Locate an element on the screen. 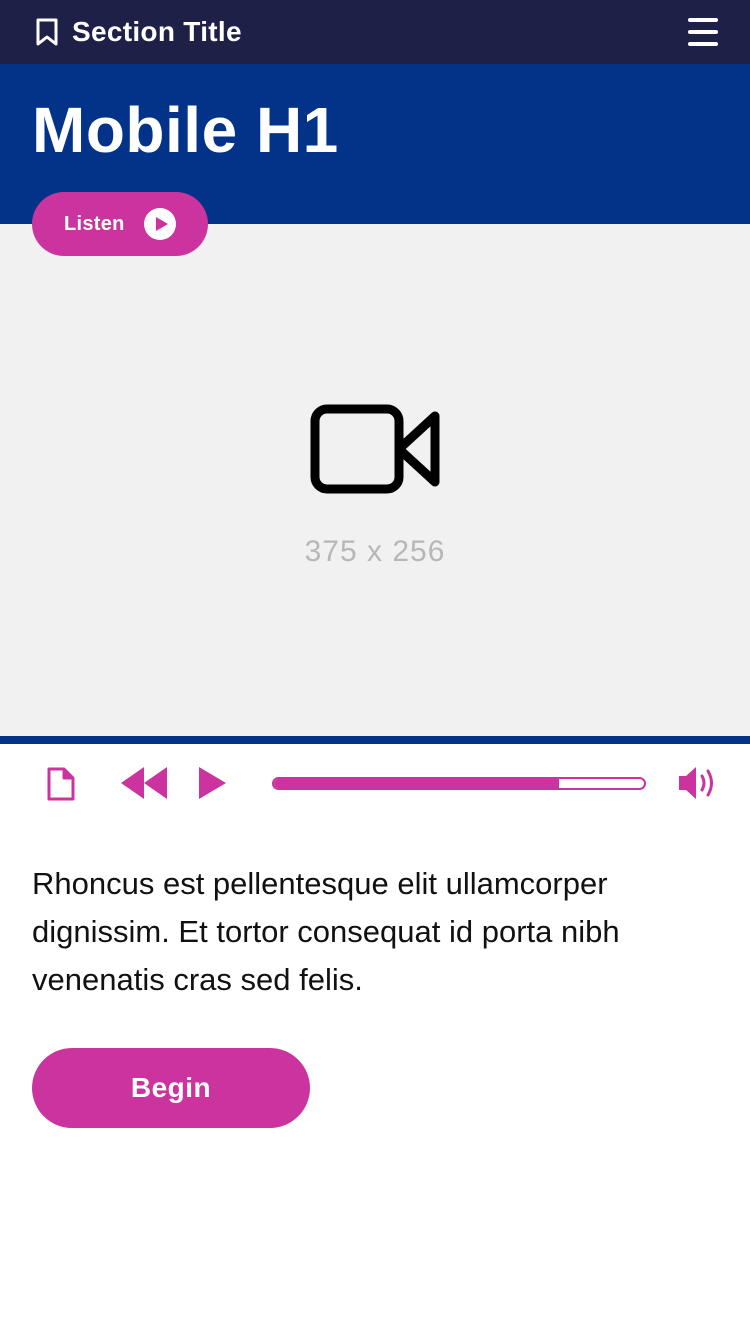 The width and height of the screenshot is (750, 1334). play-circle-icon is located at coordinates (160, 224).